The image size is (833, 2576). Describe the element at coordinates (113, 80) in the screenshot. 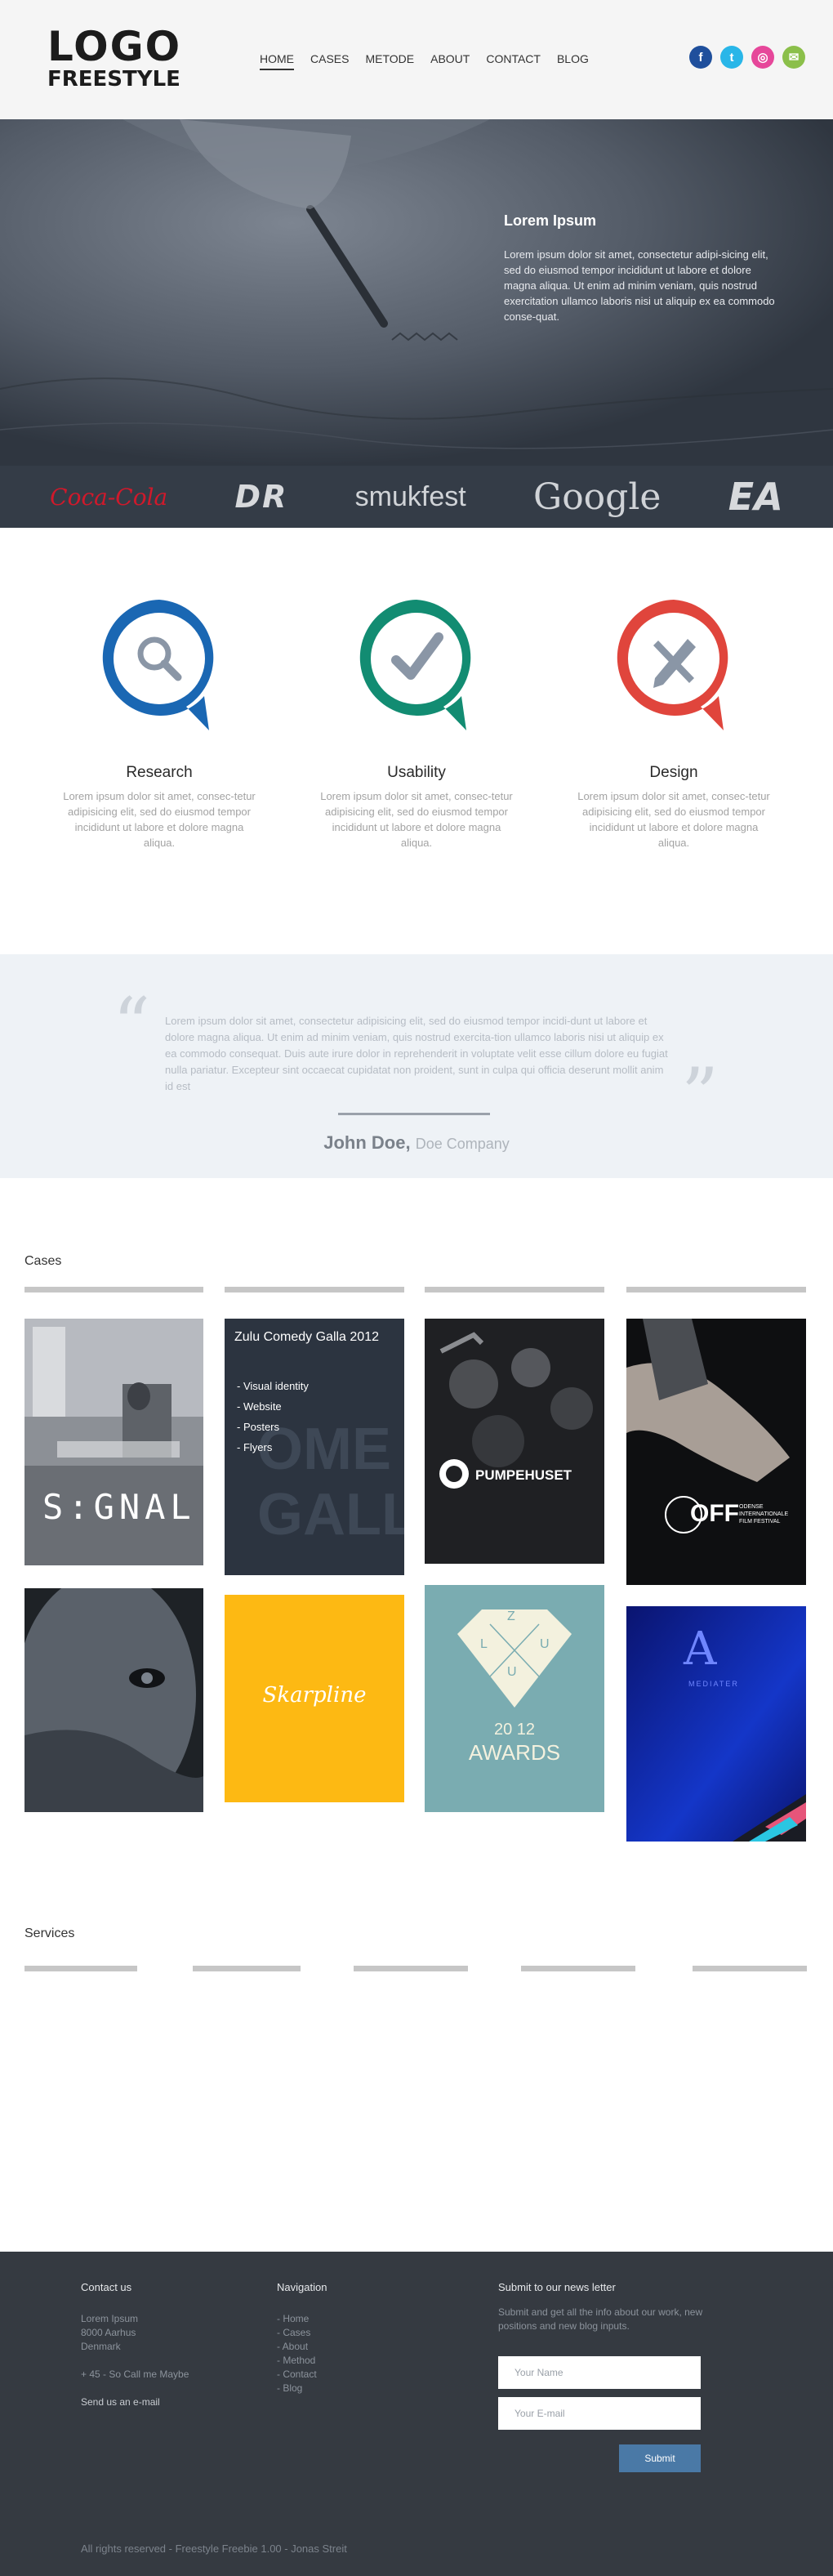

I see `logo-sub-text: FREESTYLE` at that location.